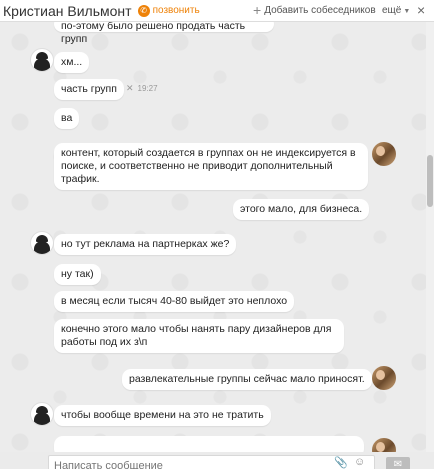  Describe the element at coordinates (209, 444) in the screenshot. I see `message` at that location.